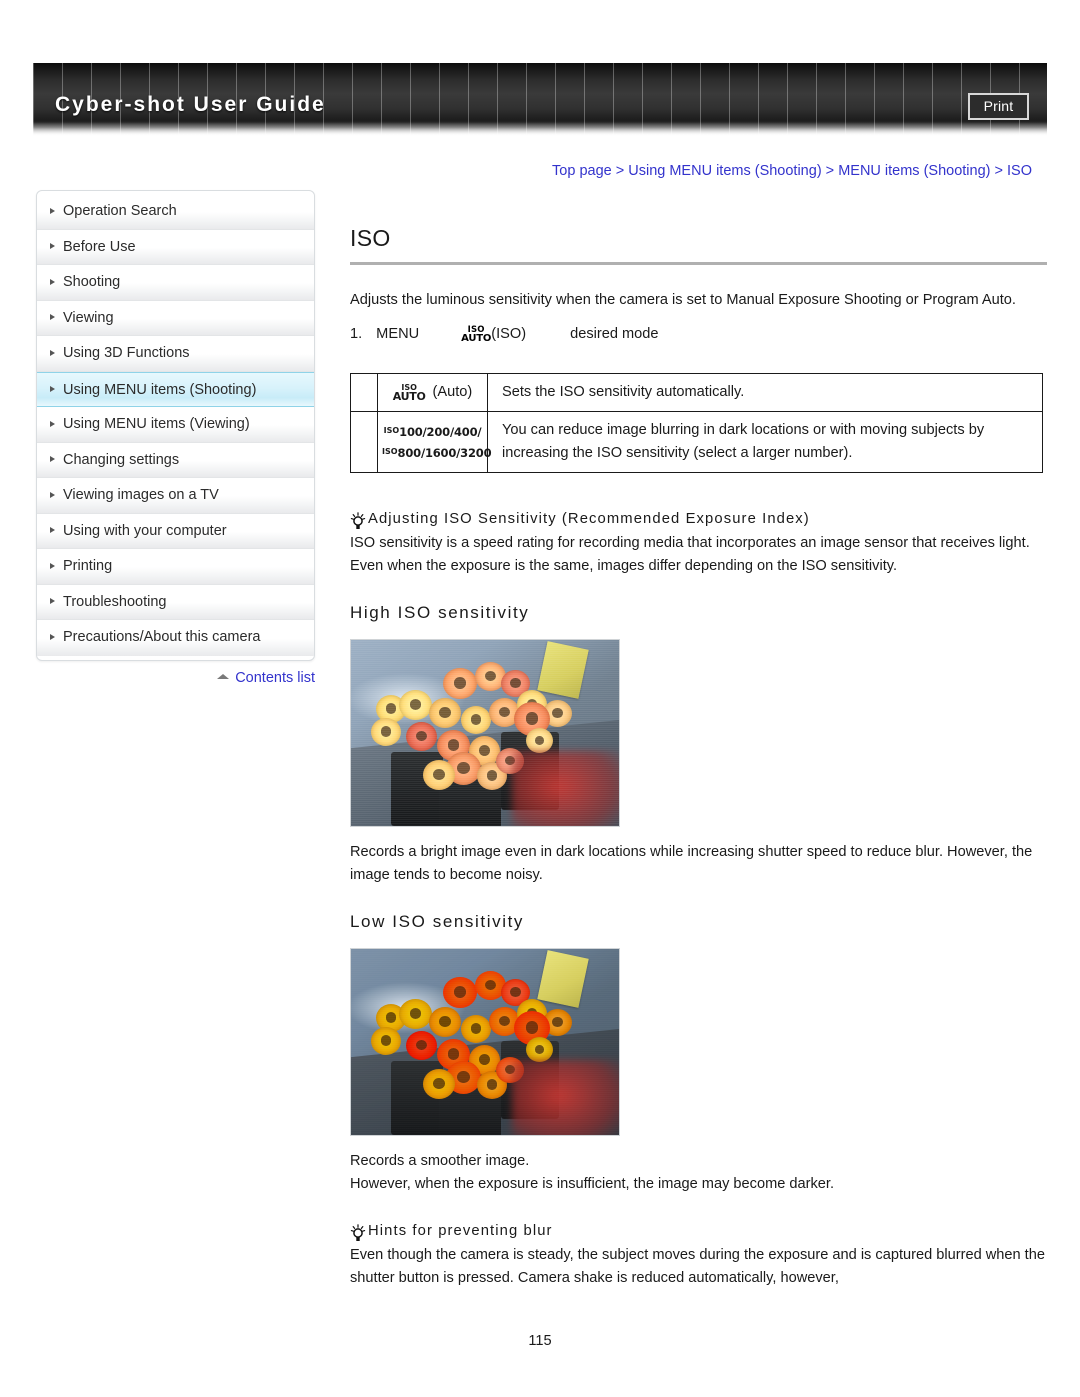 This screenshot has height=1397, width=1080. I want to click on subheading-high-iso: High ISO sensitivity, so click(440, 612).